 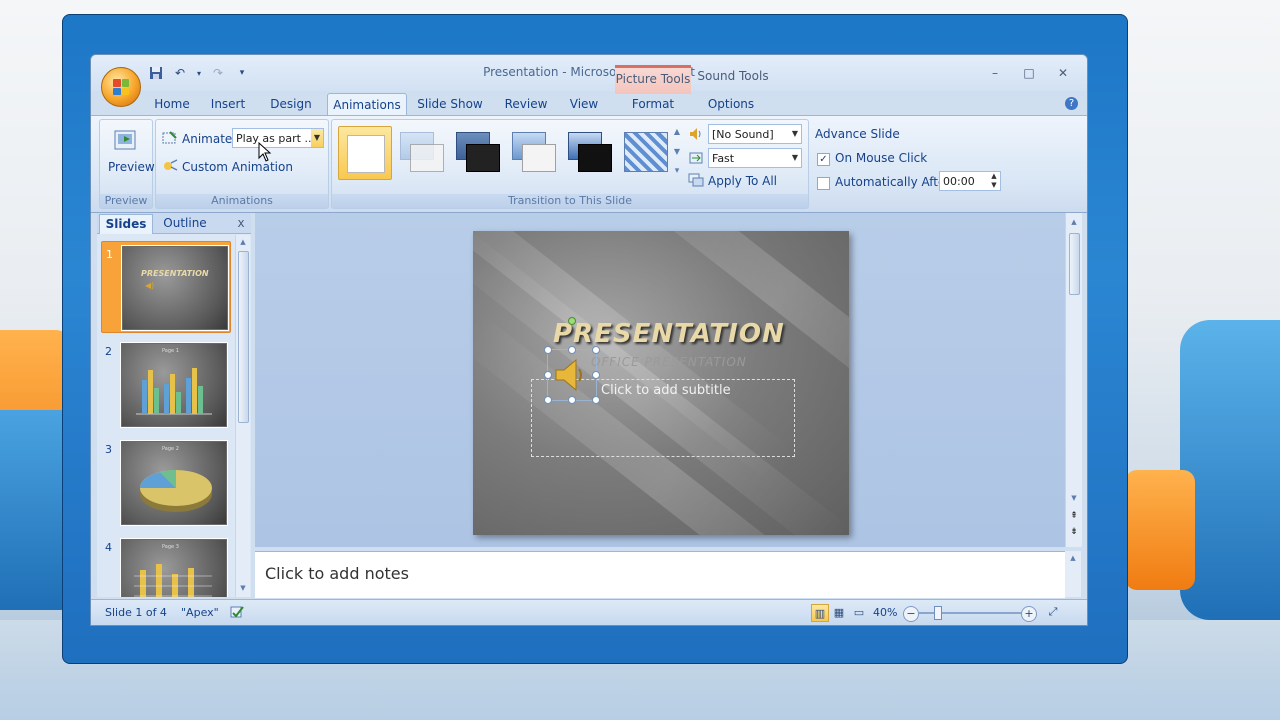 I want to click on transition-sound-dropdown: [No Sound] ▼, so click(x=755, y=134).